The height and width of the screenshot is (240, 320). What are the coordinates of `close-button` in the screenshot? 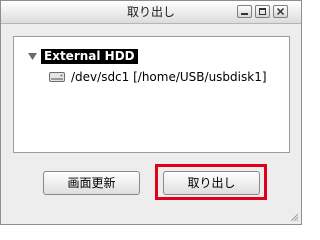 It's located at (280, 11).